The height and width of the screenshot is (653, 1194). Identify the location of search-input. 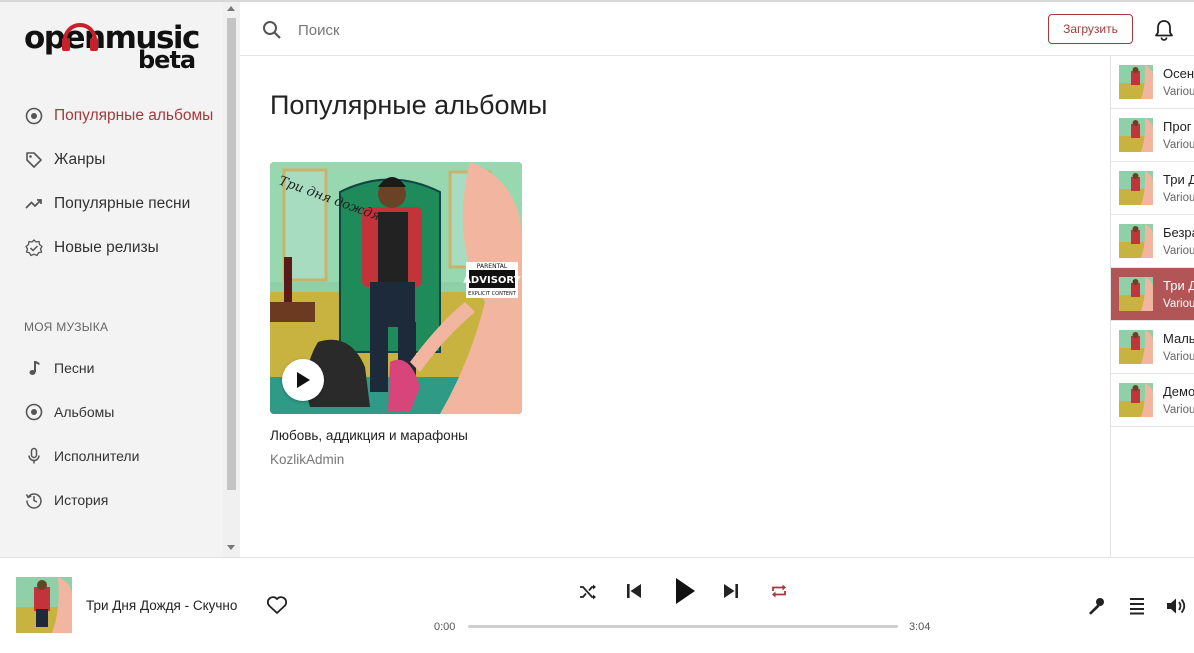
(598, 30).